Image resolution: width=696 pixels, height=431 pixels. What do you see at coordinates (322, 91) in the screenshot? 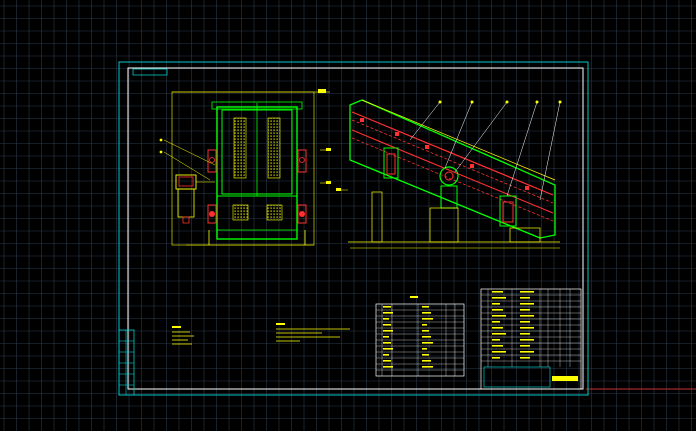
I see `view-tag` at bounding box center [322, 91].